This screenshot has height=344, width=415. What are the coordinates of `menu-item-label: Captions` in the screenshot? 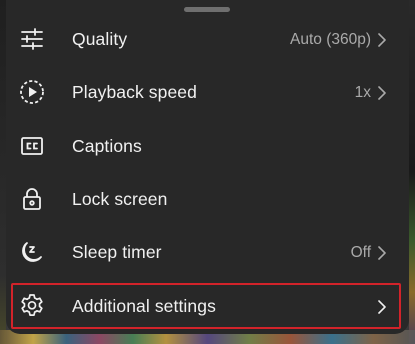 It's located at (107, 146).